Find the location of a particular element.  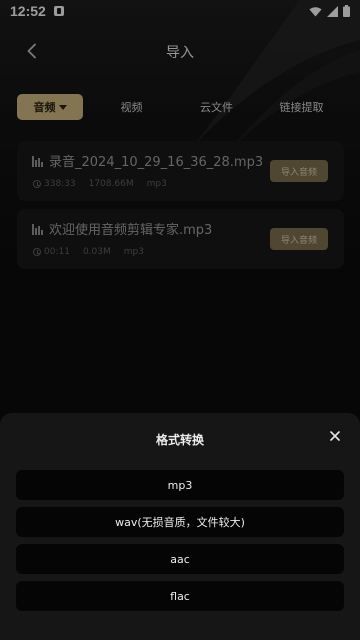

format-option-flac: flac is located at coordinates (180, 596).